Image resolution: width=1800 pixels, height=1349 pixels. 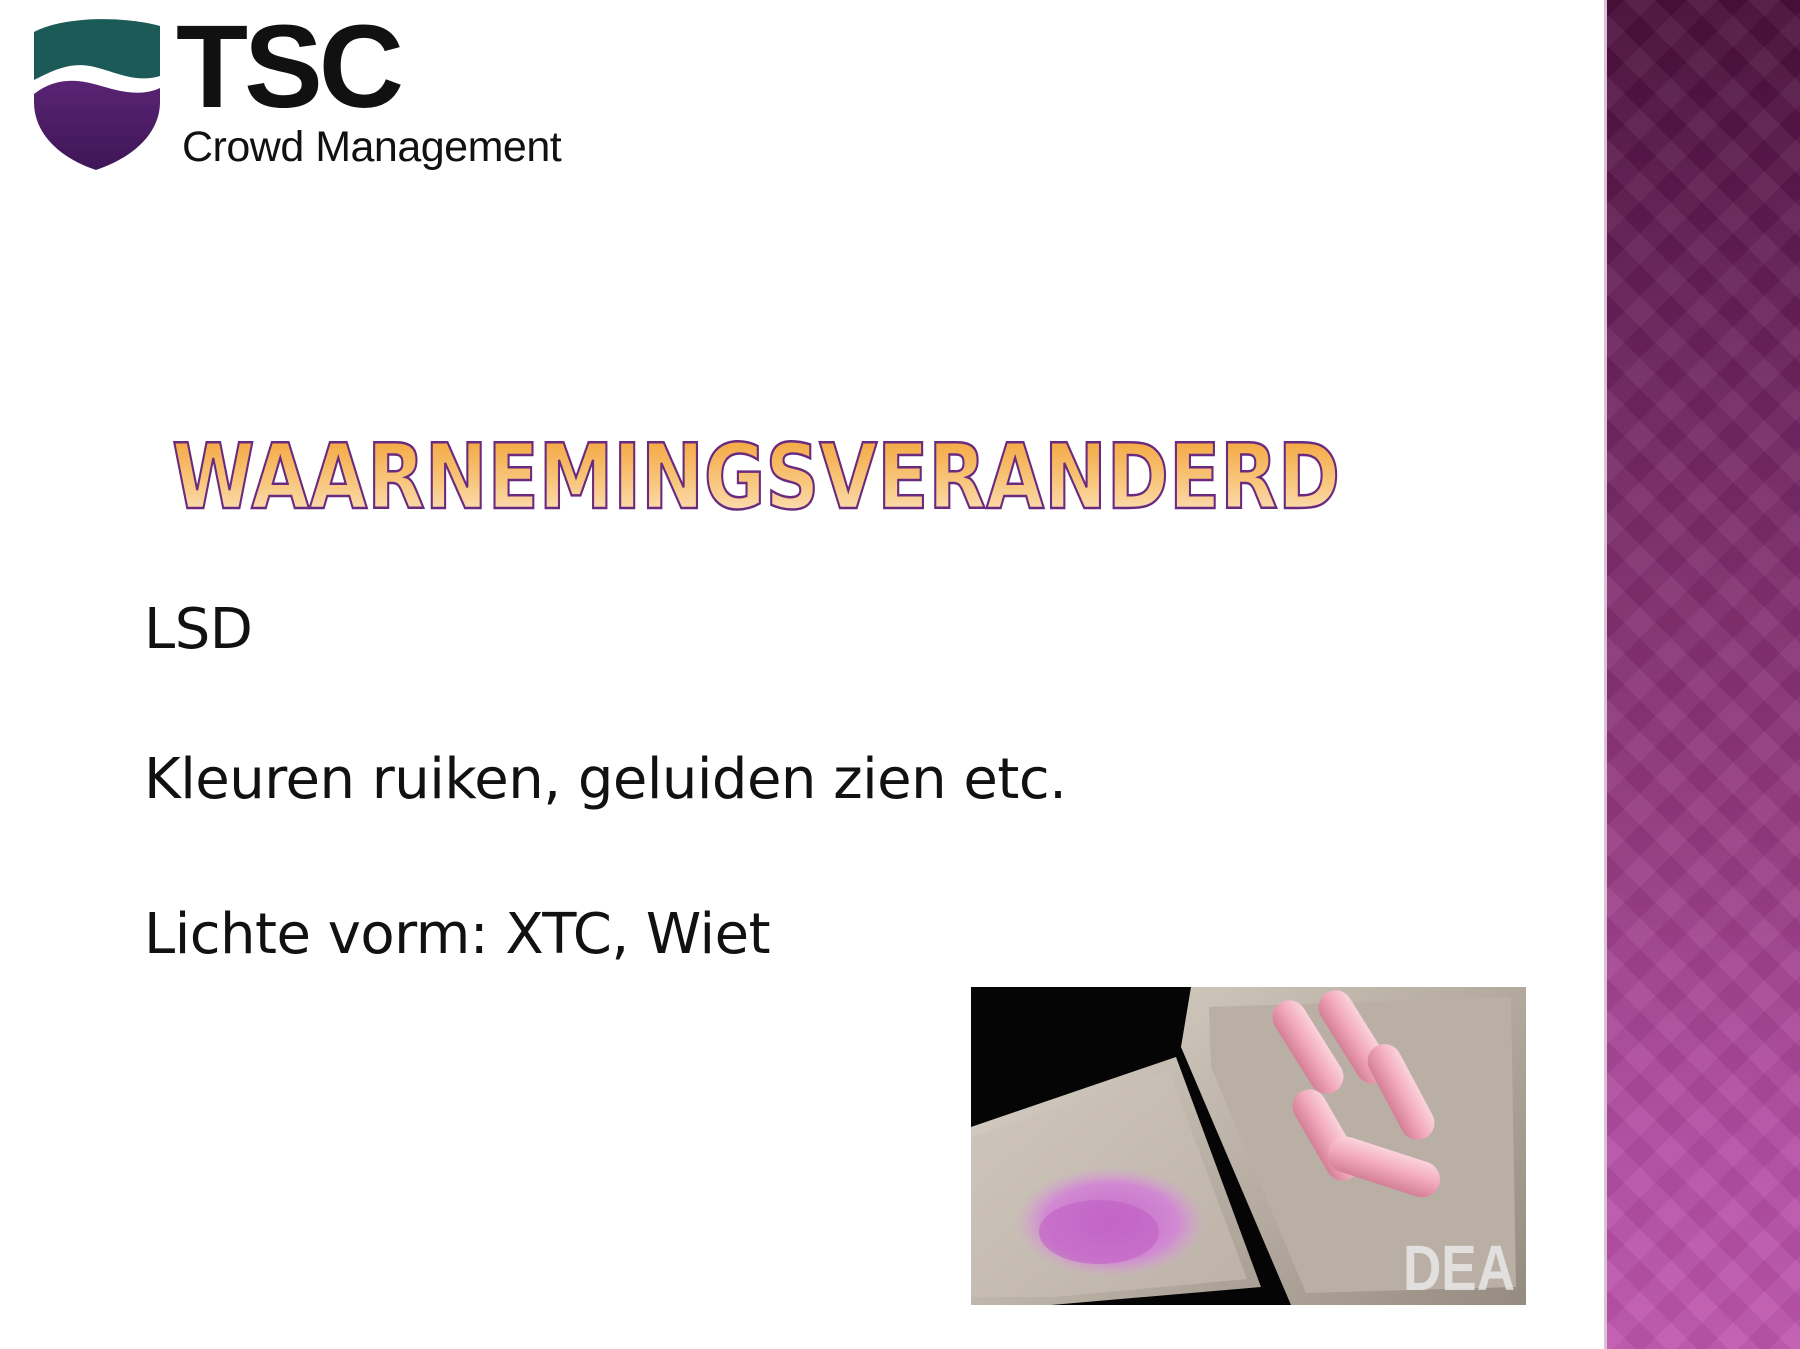 I want to click on slide-title: WAARNEMINGSVERANDERD, so click(x=756, y=477).